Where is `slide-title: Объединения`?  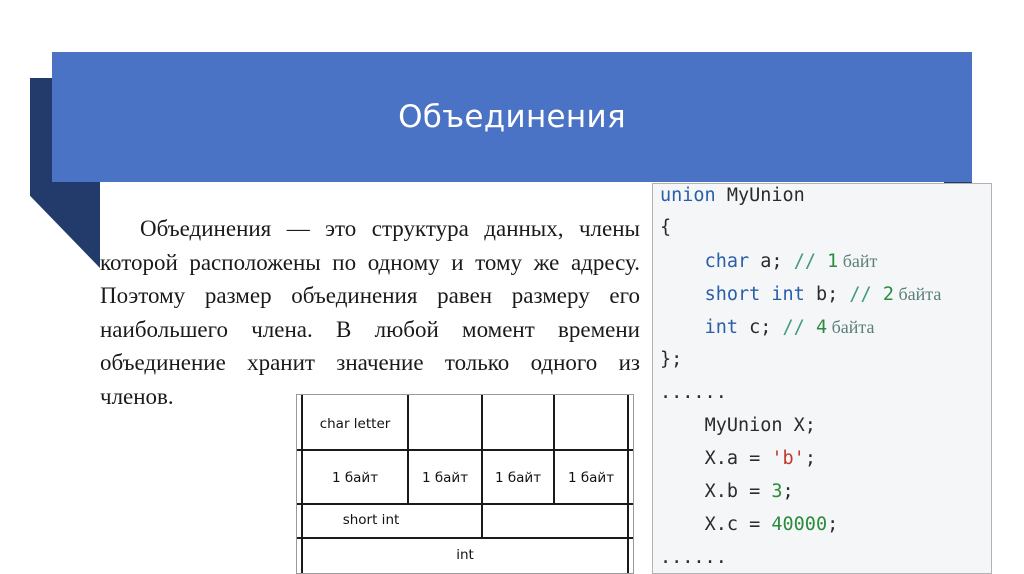 slide-title: Объединения is located at coordinates (512, 117).